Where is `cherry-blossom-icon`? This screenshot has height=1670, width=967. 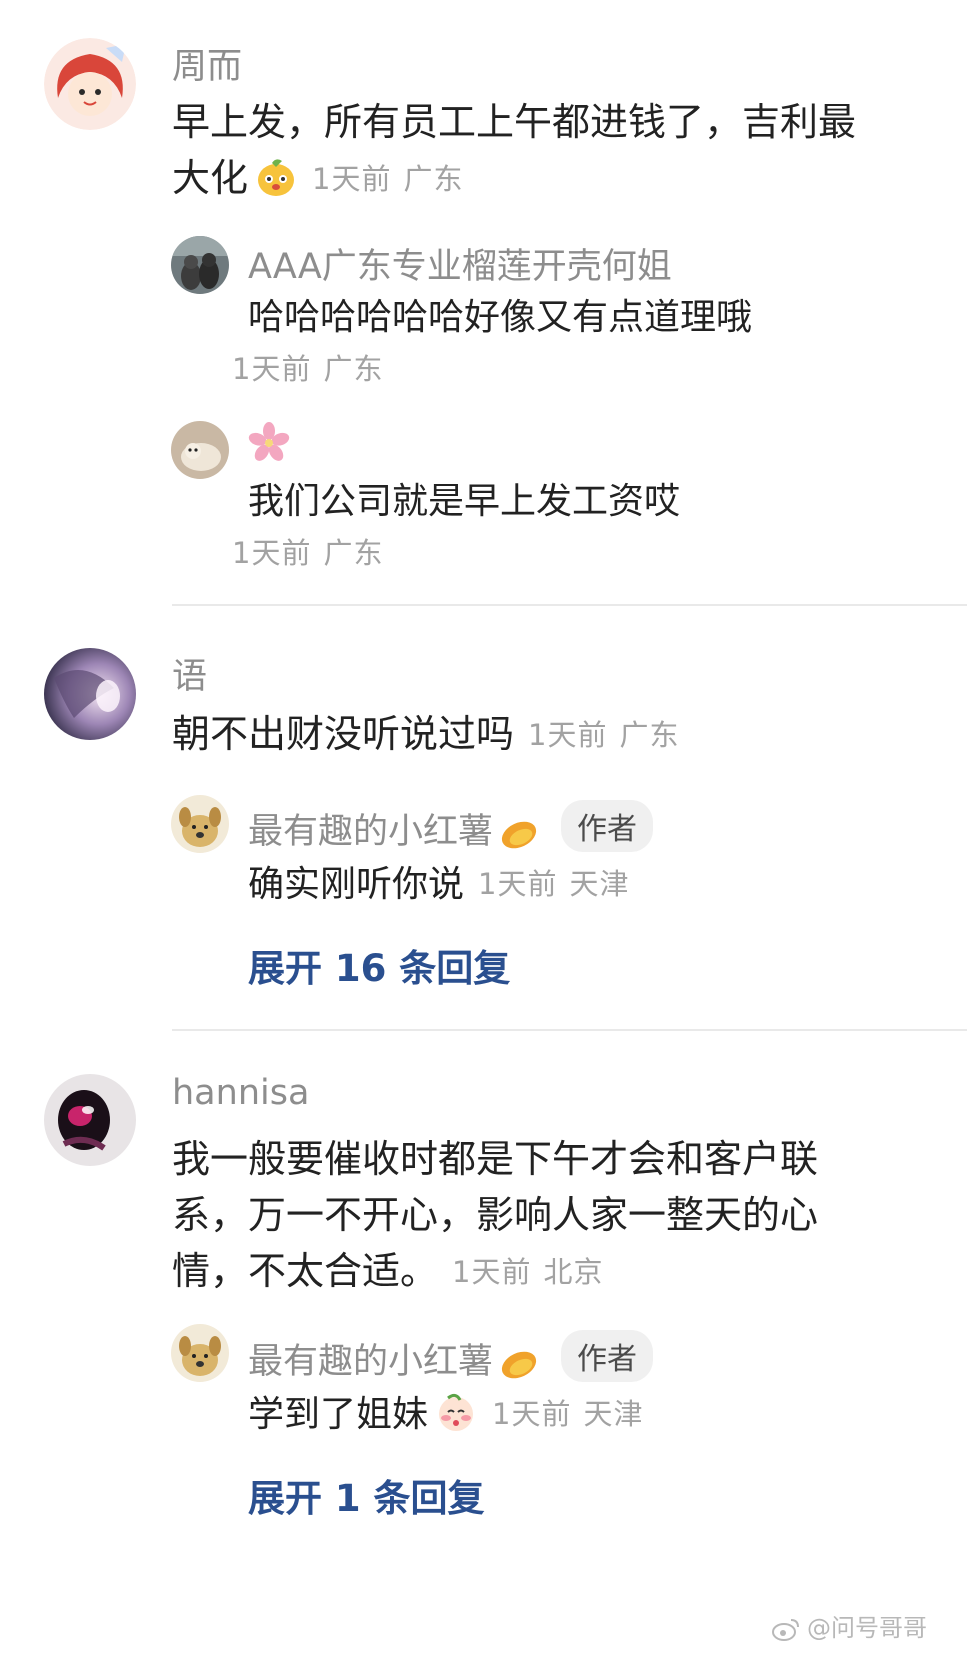 cherry-blossom-icon is located at coordinates (269, 447).